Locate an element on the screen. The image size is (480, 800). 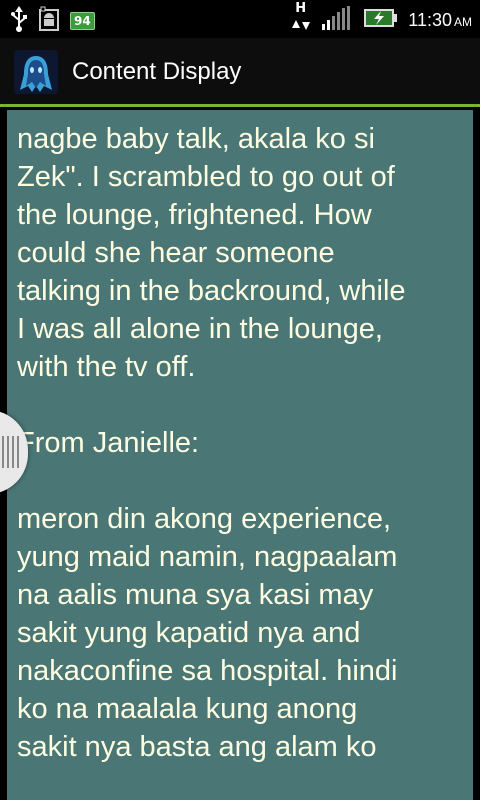
ghost-icon is located at coordinates (36, 72).